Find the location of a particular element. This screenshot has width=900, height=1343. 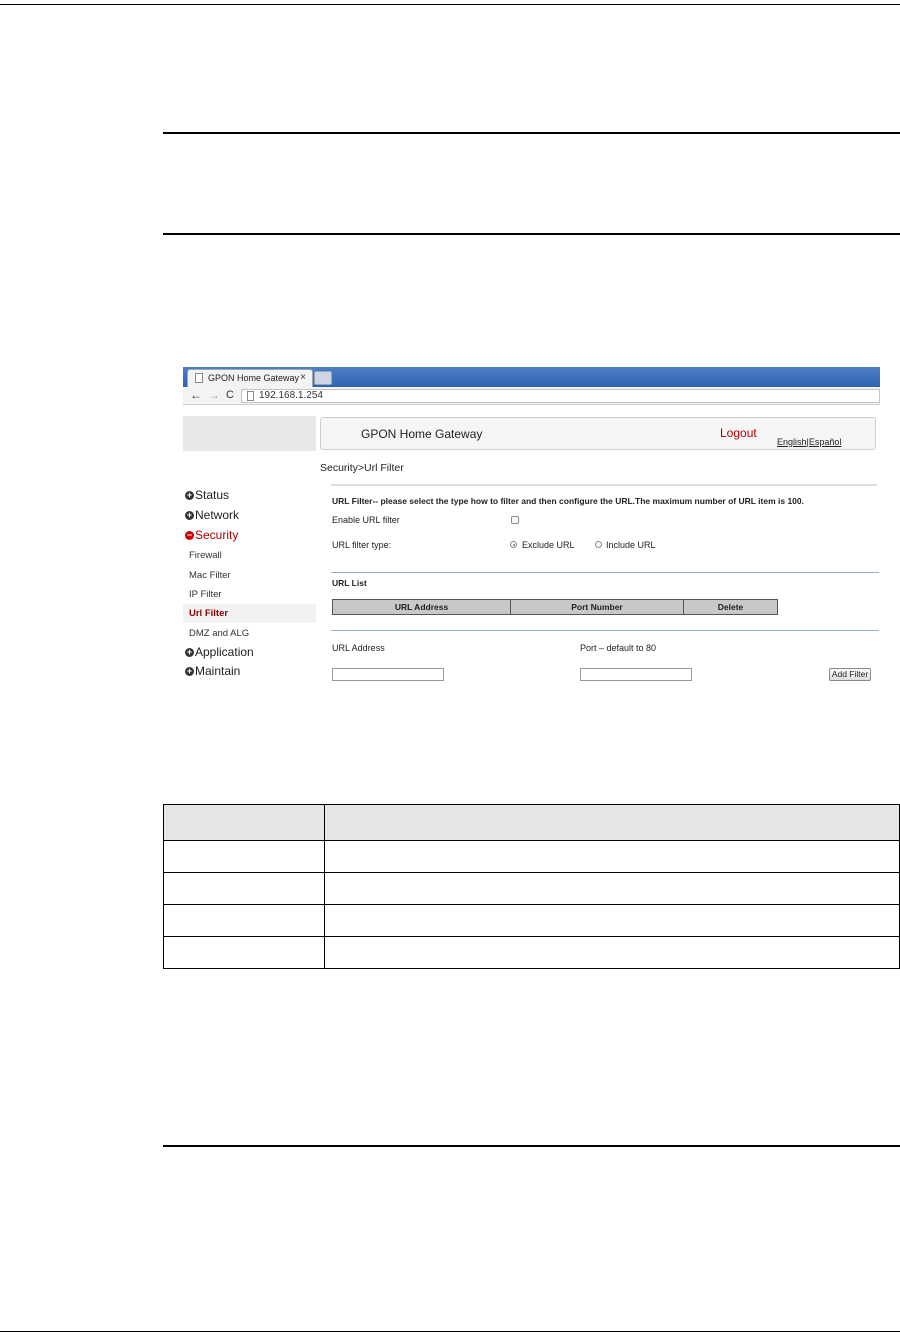

sidebar-item-application: + Application is located at coordinates (219, 652).